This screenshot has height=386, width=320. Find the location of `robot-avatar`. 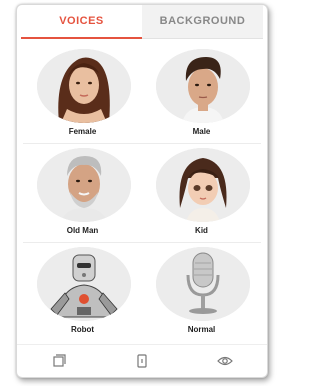

robot-avatar is located at coordinates (84, 284).